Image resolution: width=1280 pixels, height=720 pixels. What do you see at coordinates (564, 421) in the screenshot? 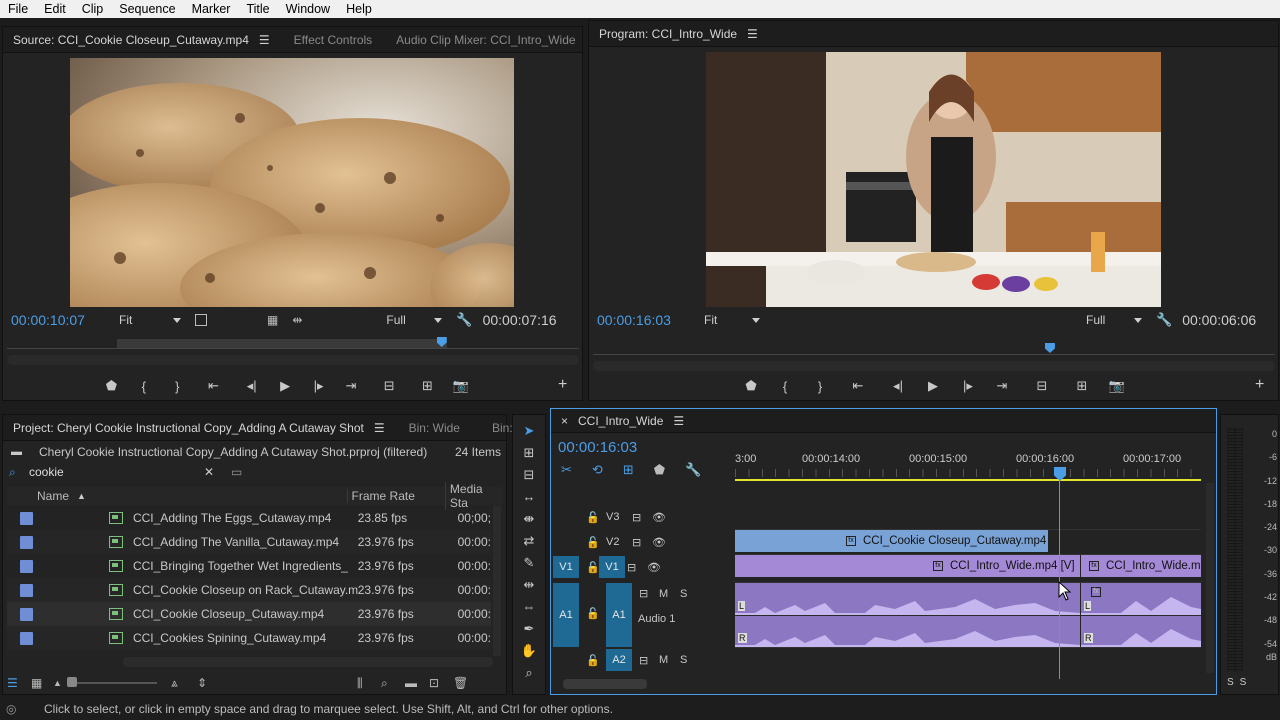
I see `close-icon: ×` at bounding box center [564, 421].